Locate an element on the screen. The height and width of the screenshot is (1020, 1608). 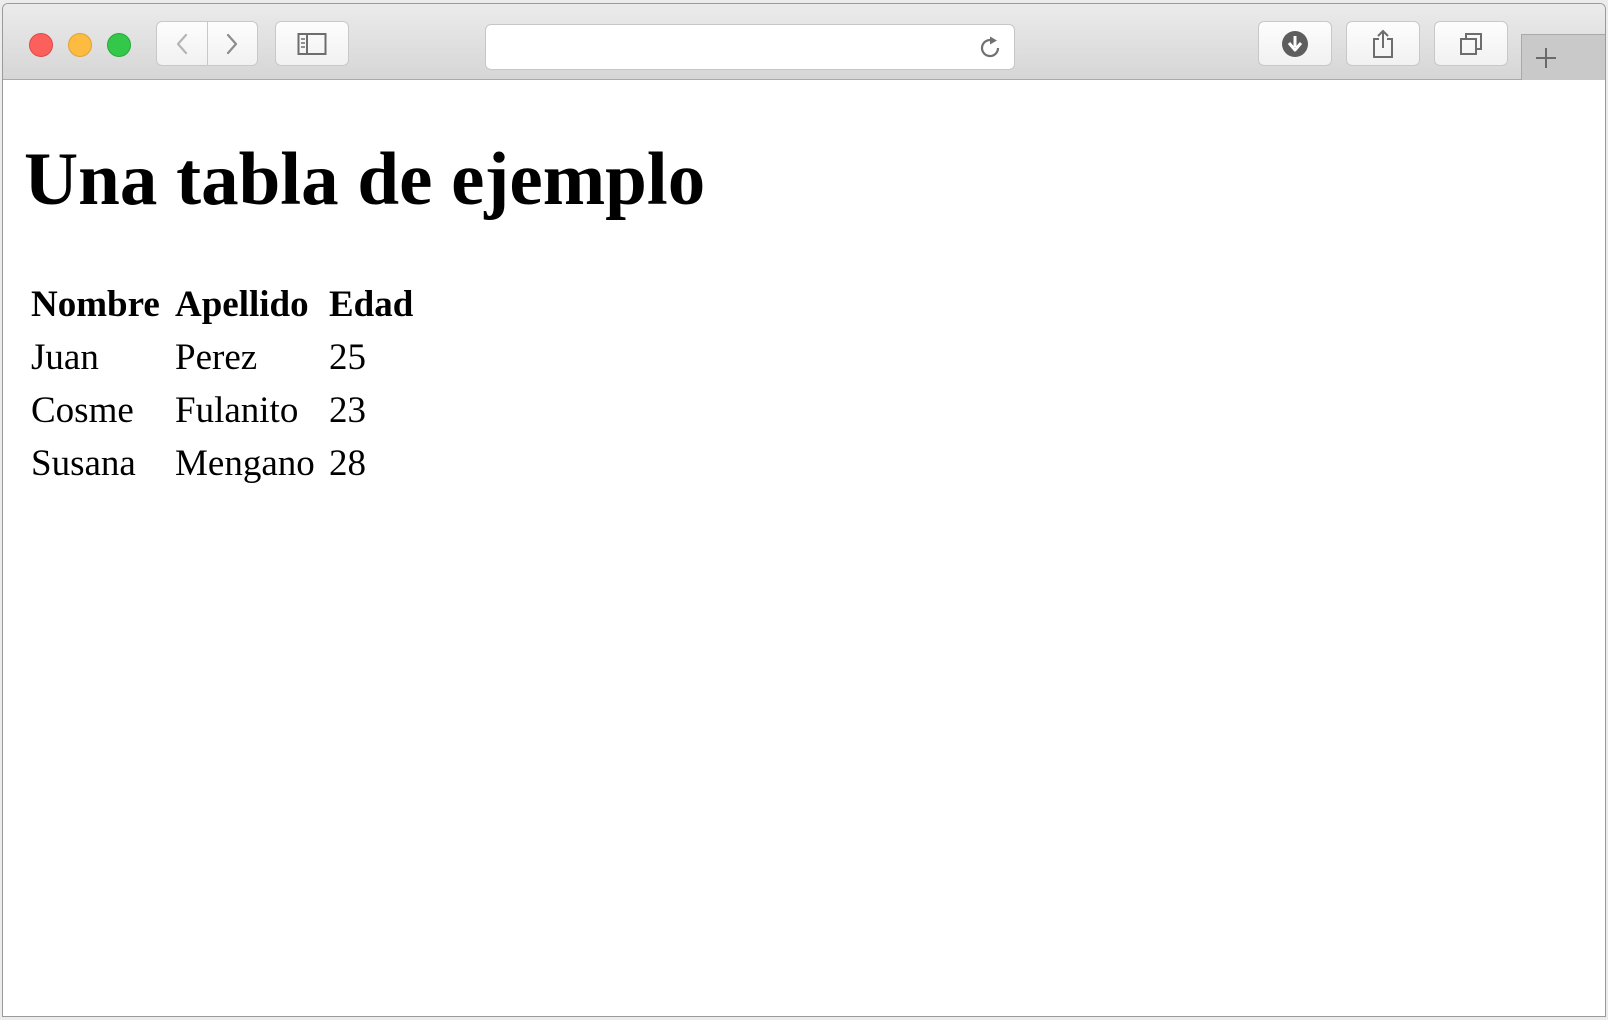
minimize-window-button is located at coordinates (80, 45).